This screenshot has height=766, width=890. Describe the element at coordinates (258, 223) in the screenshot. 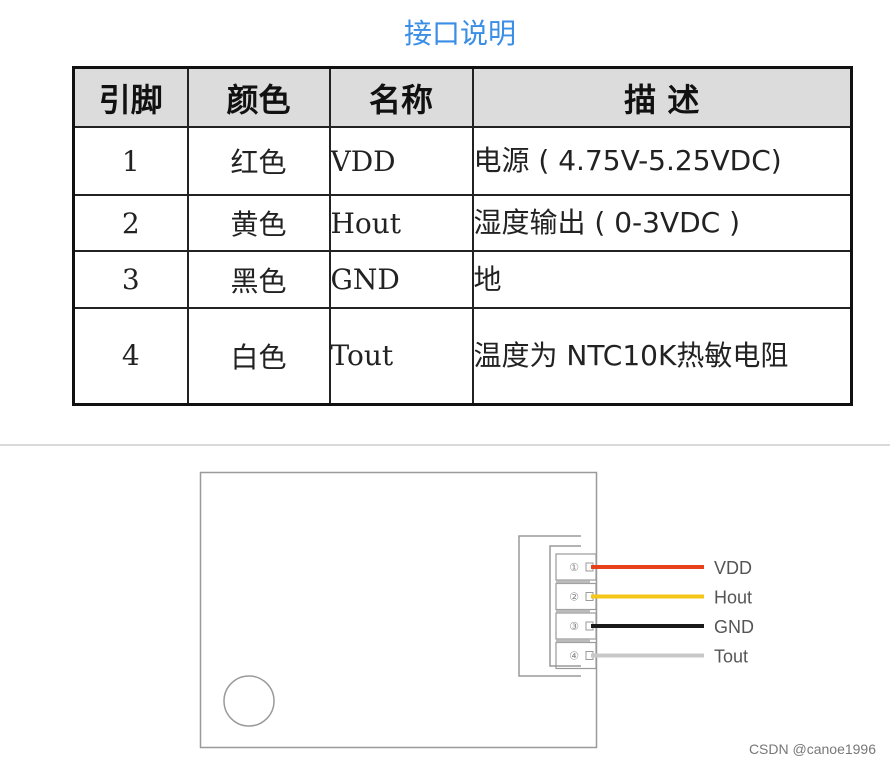

I see `cell-color: 黄色` at that location.